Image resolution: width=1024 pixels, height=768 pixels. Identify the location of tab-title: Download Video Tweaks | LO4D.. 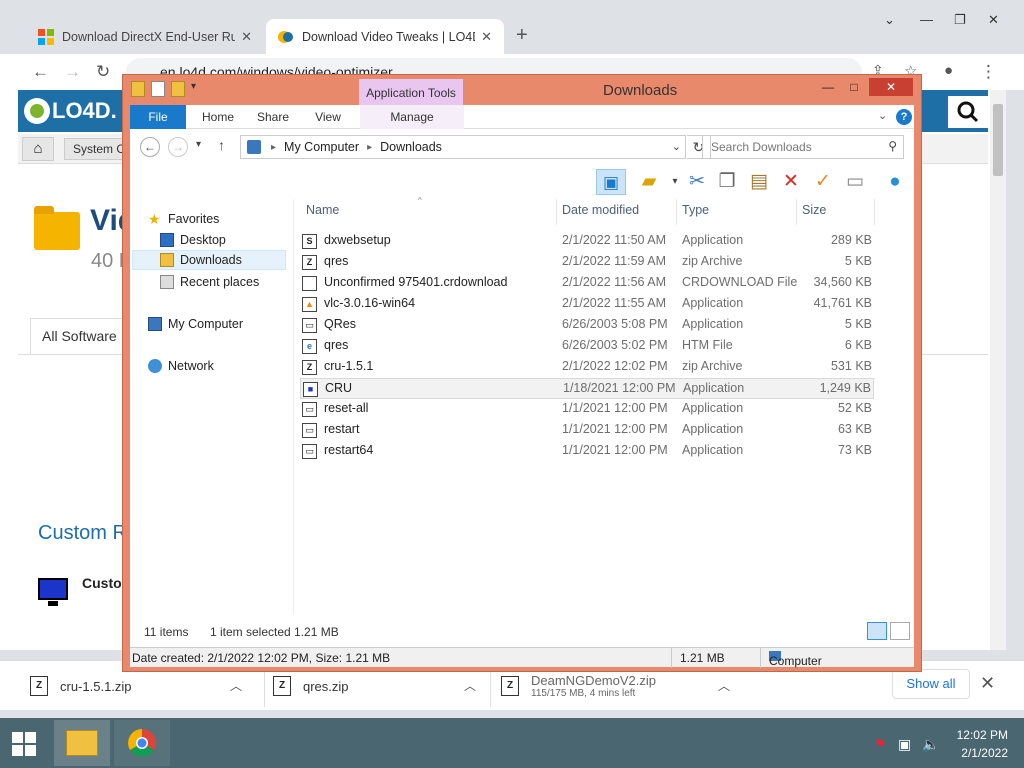
(389, 36).